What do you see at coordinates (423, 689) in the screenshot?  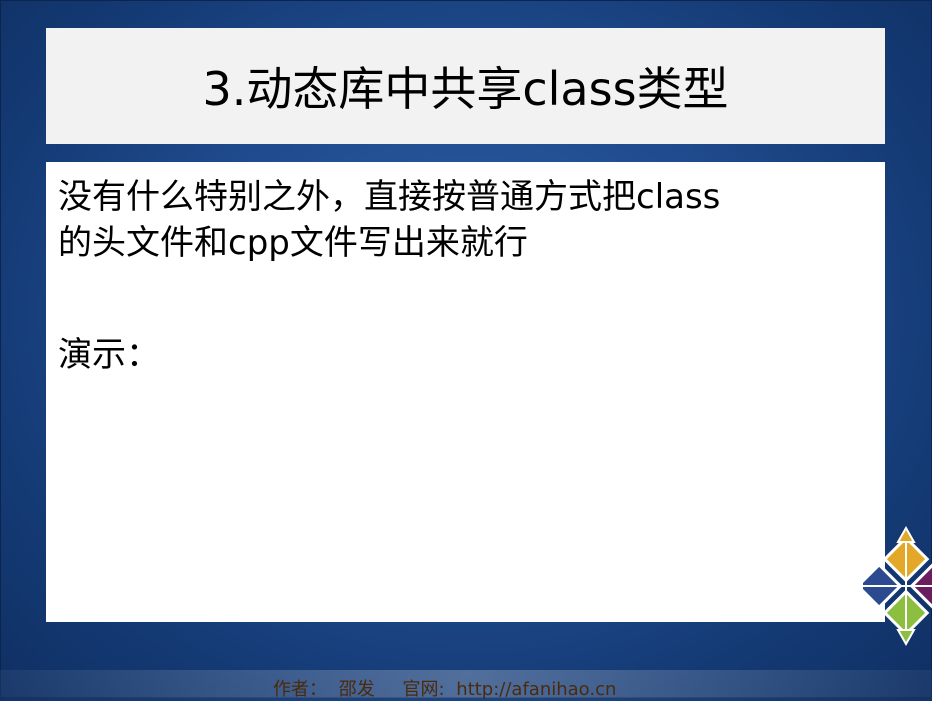 I see `site-label: 官网:` at bounding box center [423, 689].